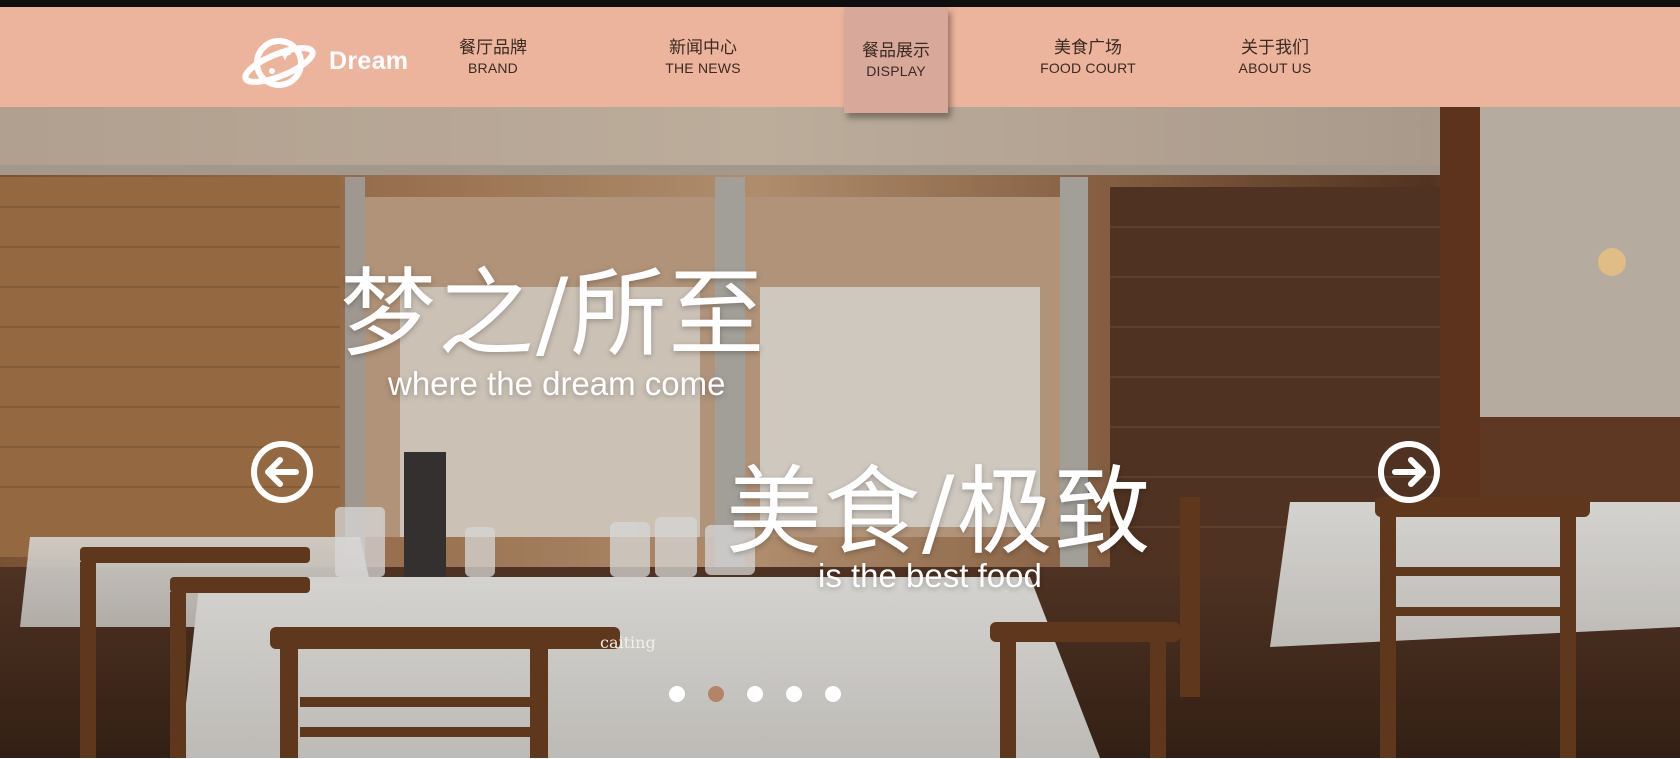  What do you see at coordinates (1088, 68) in the screenshot?
I see `nav-label-en: FOOD COURT` at bounding box center [1088, 68].